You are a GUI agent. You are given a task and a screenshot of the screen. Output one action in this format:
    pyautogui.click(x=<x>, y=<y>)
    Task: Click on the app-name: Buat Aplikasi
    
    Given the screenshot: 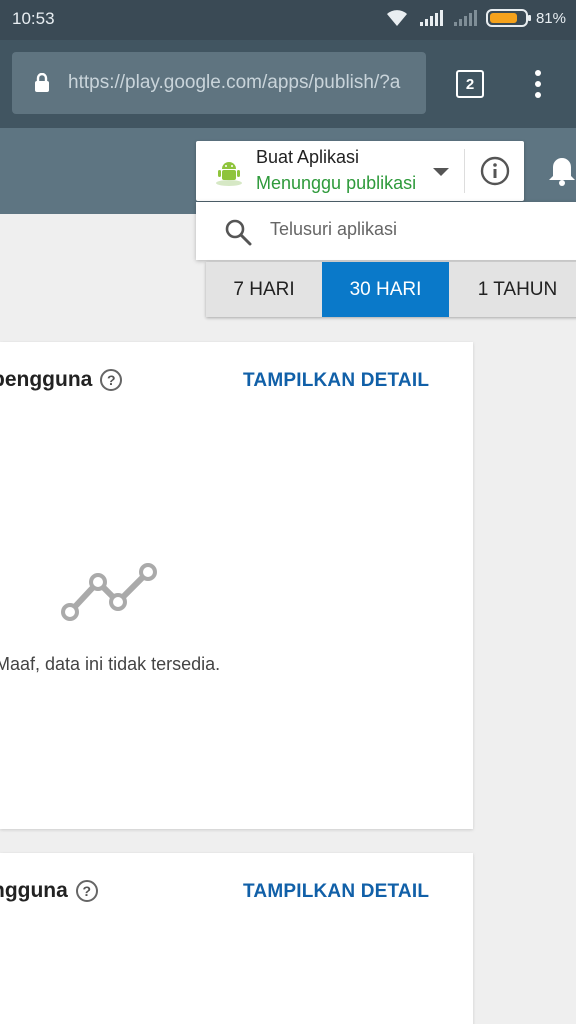 What is the action you would take?
    pyautogui.click(x=308, y=157)
    